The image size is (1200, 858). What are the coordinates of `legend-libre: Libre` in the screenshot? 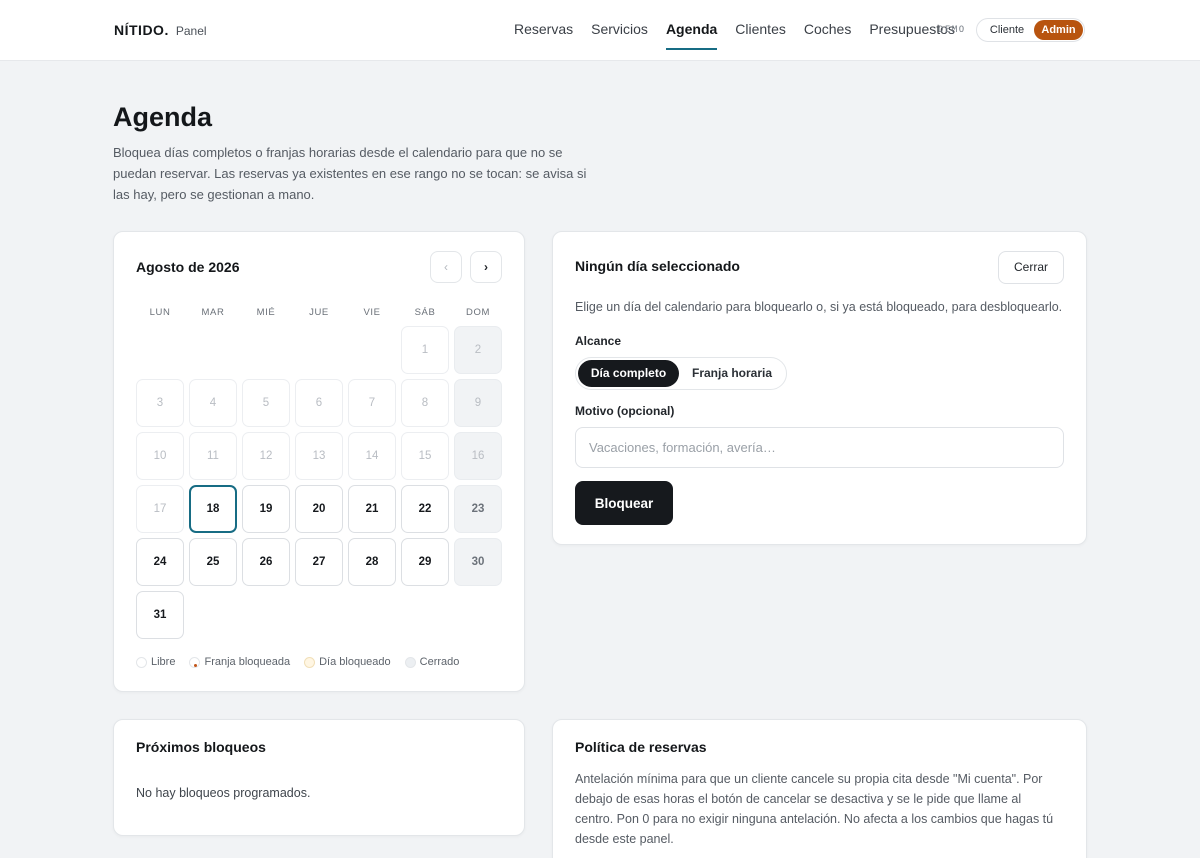 It's located at (155, 662).